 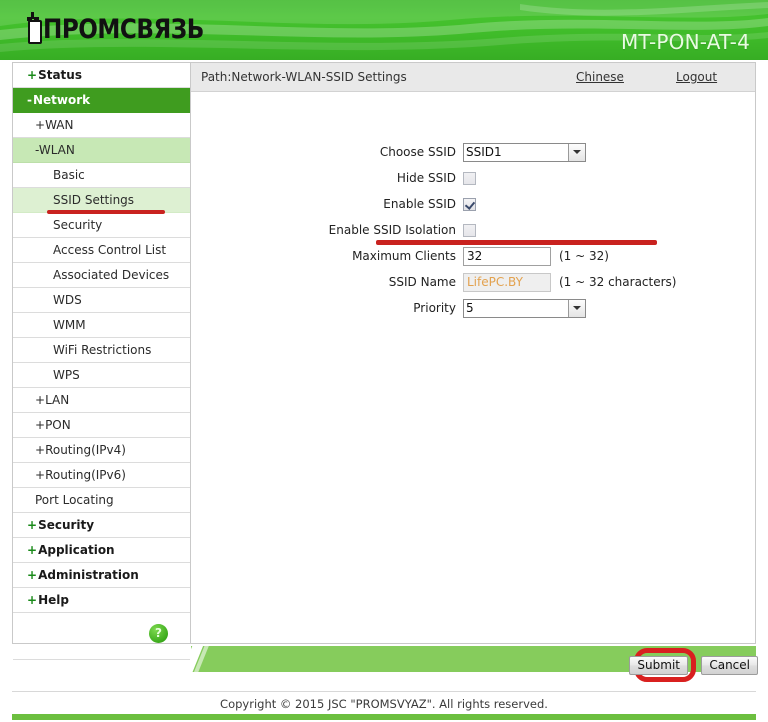 I want to click on ssid-name-label: SSID Name, so click(x=422, y=282).